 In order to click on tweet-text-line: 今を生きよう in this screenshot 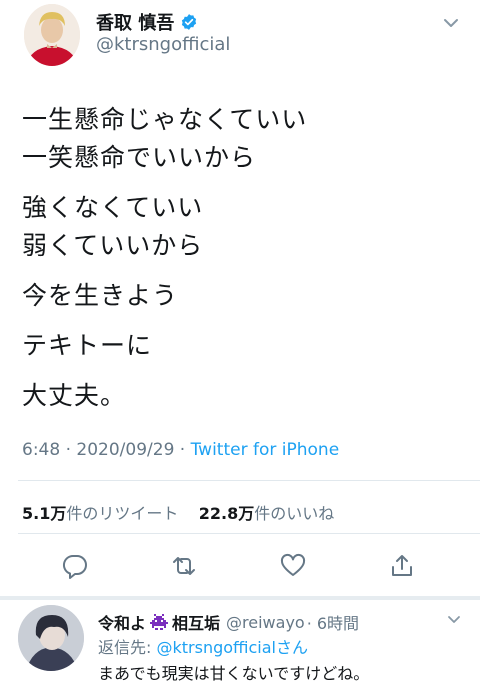, I will do `click(100, 295)`.